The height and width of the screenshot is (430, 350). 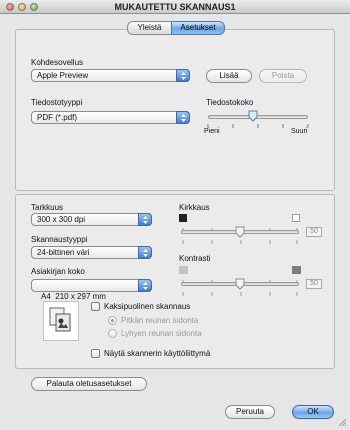 I want to click on delete-button: Poista, so click(x=283, y=76).